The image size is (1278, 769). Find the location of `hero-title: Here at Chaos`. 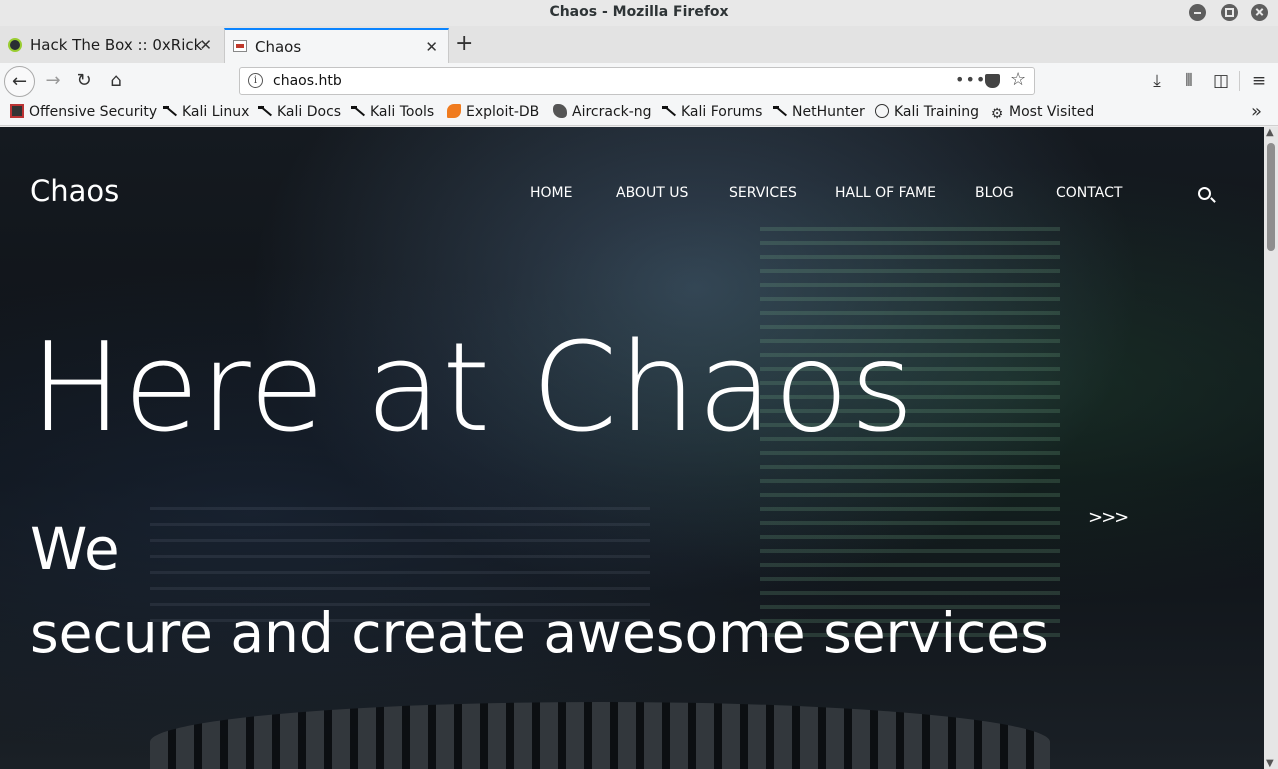

hero-title: Here at Chaos is located at coordinates (473, 388).